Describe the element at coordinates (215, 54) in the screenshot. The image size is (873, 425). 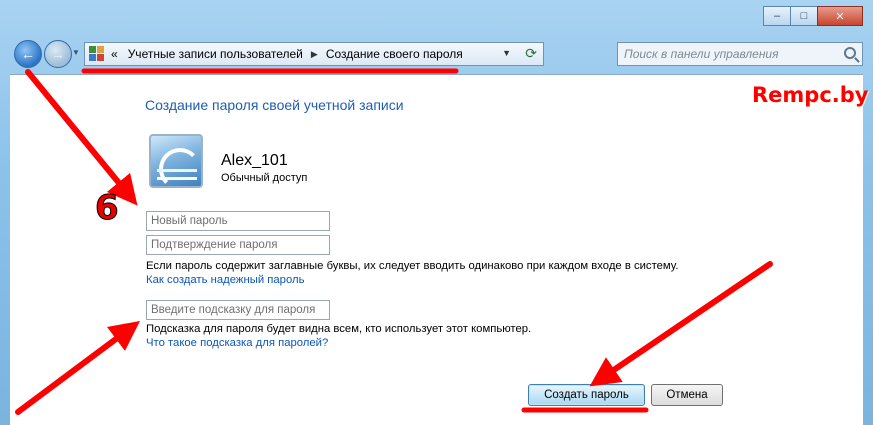
I see `breadcrumb-user-accounts: Учетные записи пользователей` at that location.